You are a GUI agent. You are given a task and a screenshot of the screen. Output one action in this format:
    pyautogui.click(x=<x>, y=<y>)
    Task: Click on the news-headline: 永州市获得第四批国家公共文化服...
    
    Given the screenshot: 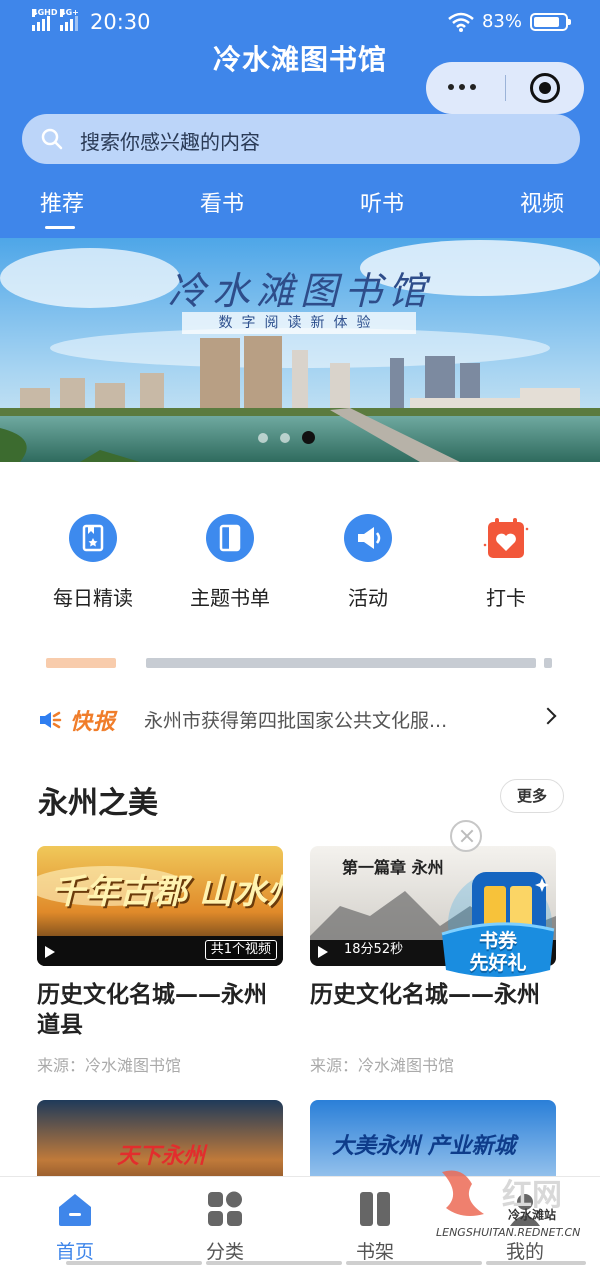 What is the action you would take?
    pyautogui.click(x=296, y=721)
    